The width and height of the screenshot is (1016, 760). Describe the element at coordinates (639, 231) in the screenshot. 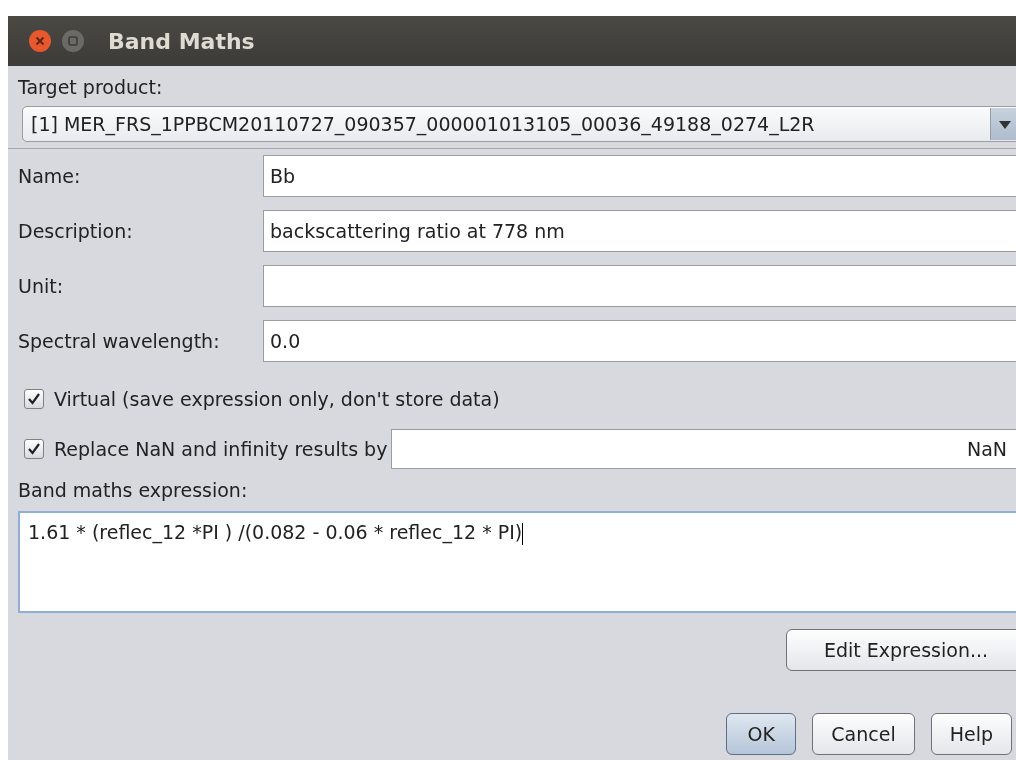

I see `text-field: backscattering ratio at 778 nm` at that location.